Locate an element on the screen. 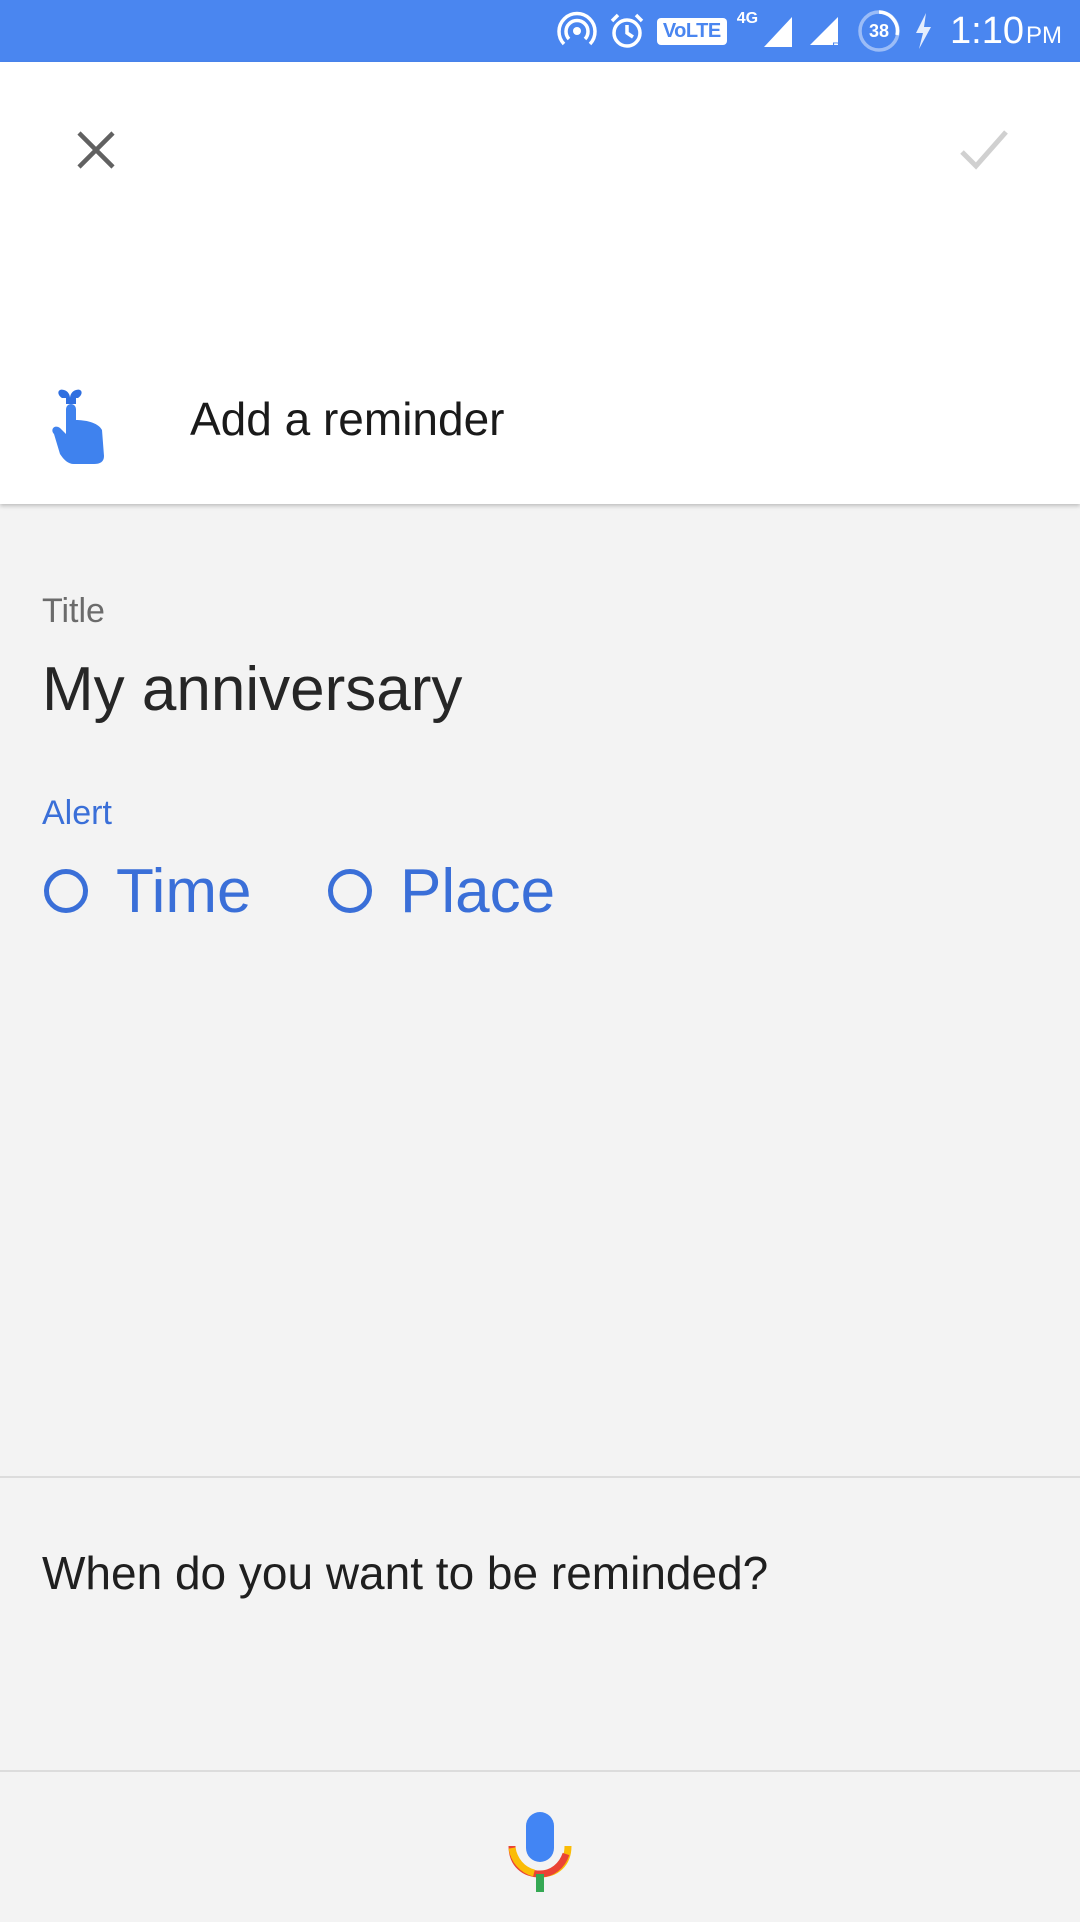 The image size is (1080, 1922). charging-icon is located at coordinates (924, 31).